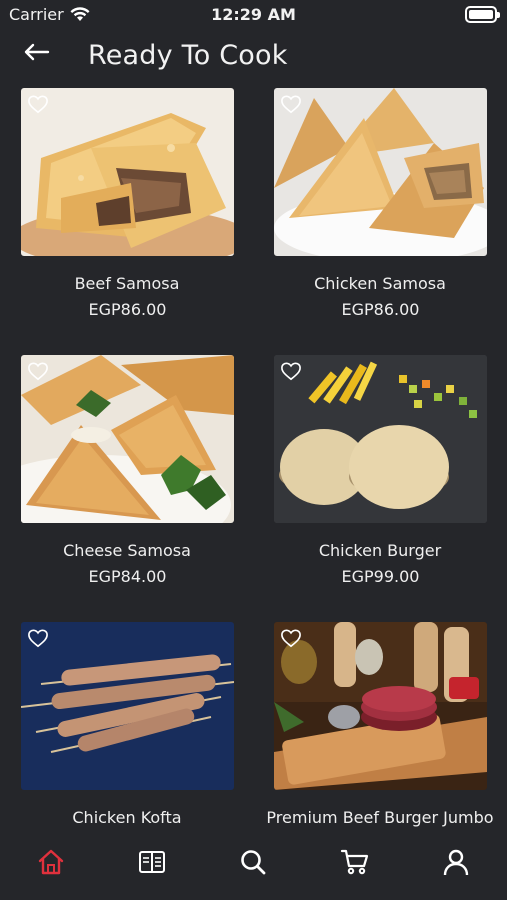  I want to click on tab-home, so click(51, 862).